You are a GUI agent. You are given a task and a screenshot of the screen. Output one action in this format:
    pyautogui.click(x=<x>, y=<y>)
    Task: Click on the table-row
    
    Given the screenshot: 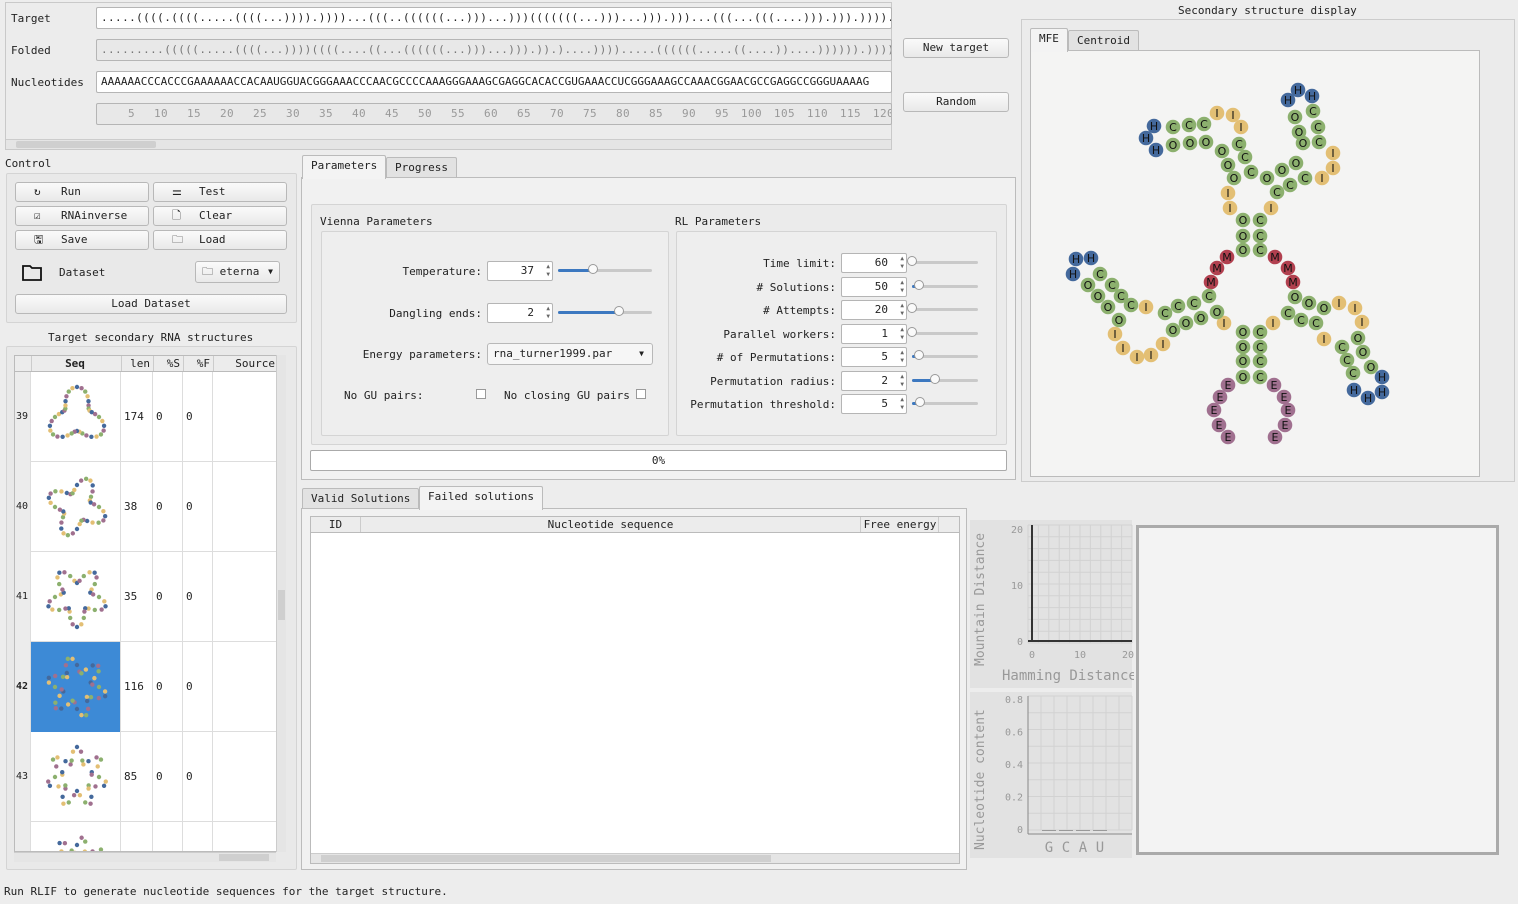 What is the action you would take?
    pyautogui.click(x=145, y=836)
    